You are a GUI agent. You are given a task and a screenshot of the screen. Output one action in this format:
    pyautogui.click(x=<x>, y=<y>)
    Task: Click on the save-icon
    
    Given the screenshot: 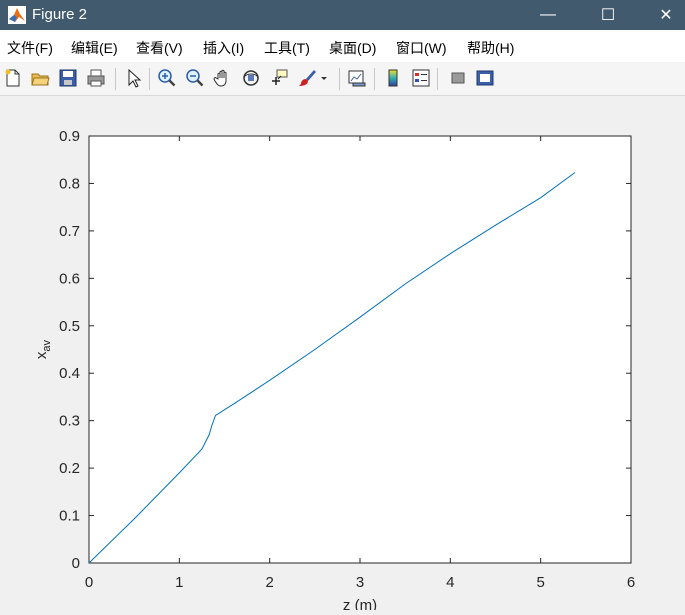 What is the action you would take?
    pyautogui.click(x=68, y=78)
    